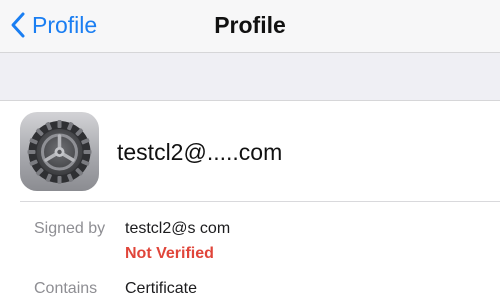 The height and width of the screenshot is (305, 500). I want to click on divider, so click(260, 201).